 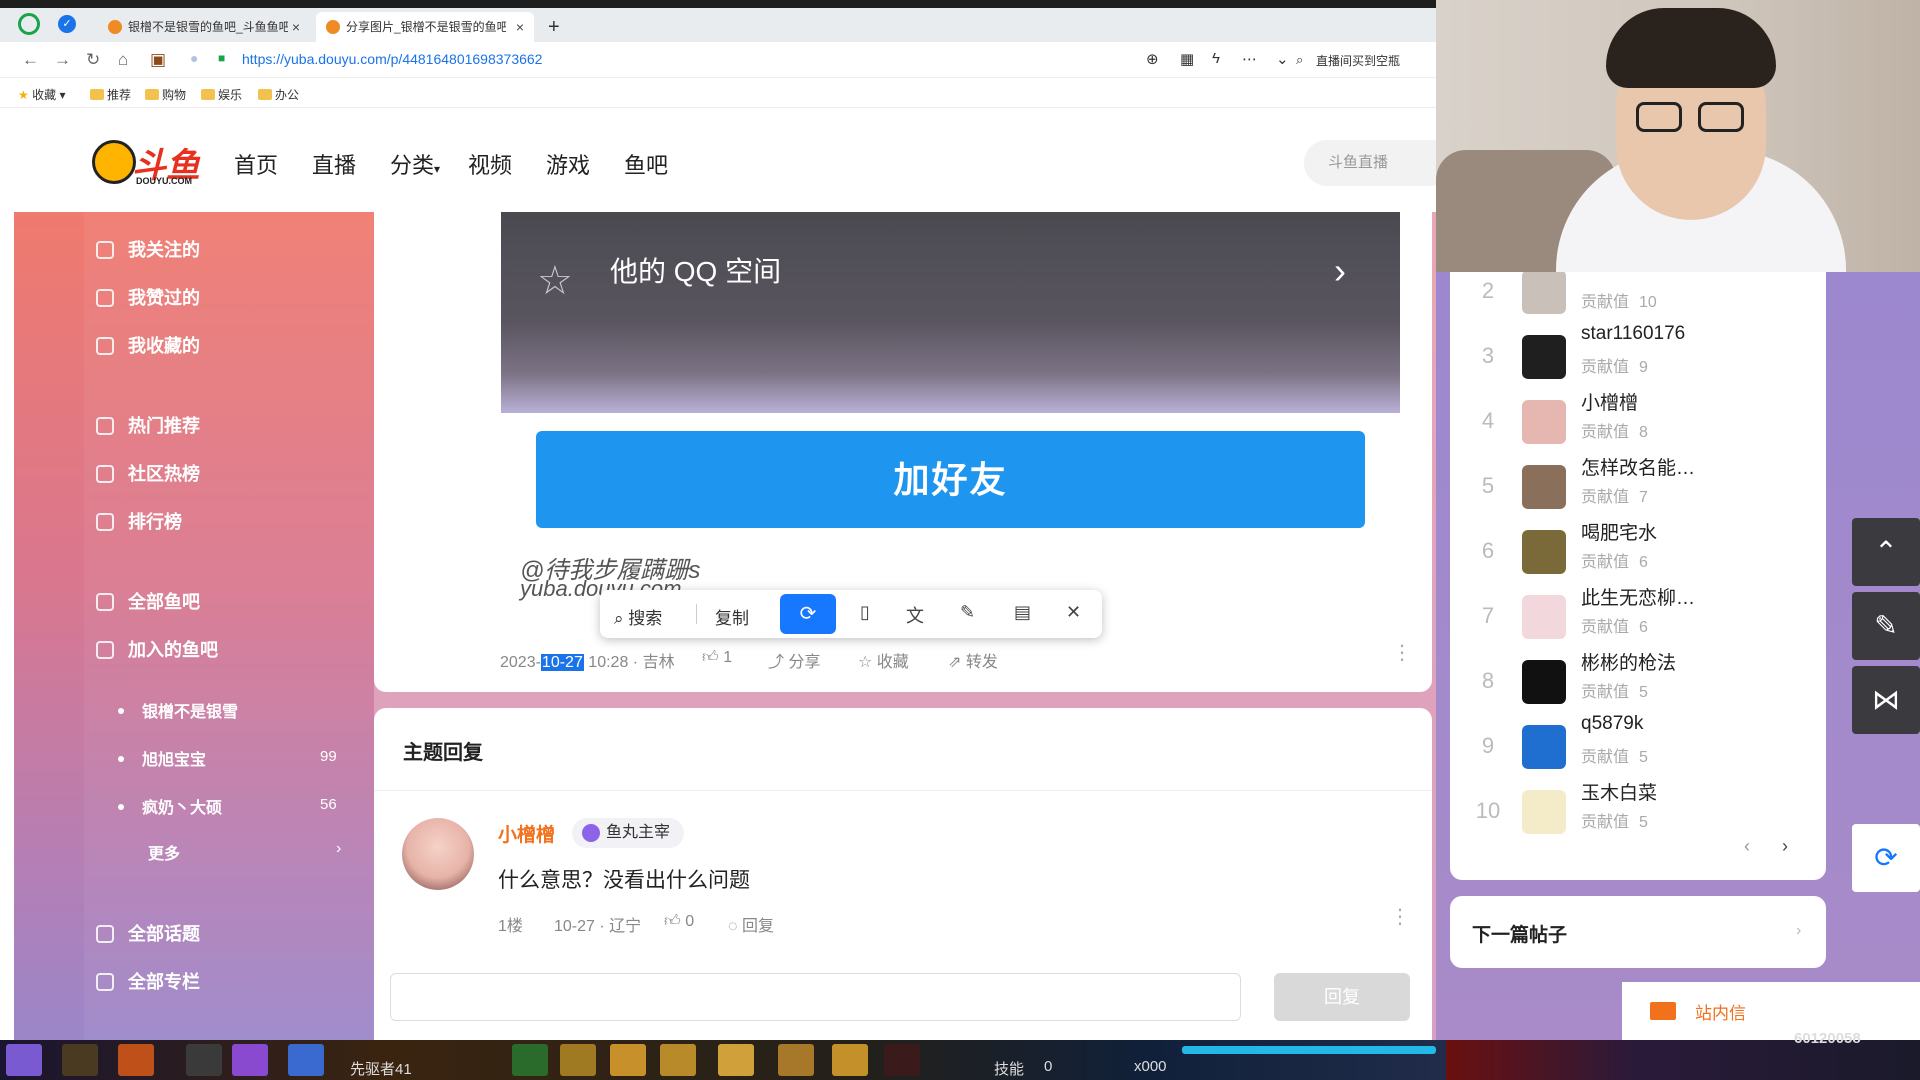 What do you see at coordinates (425, 27) in the screenshot?
I see `tab-share-image: 分享图片_银橧不是银雪的鱼吧 ×` at bounding box center [425, 27].